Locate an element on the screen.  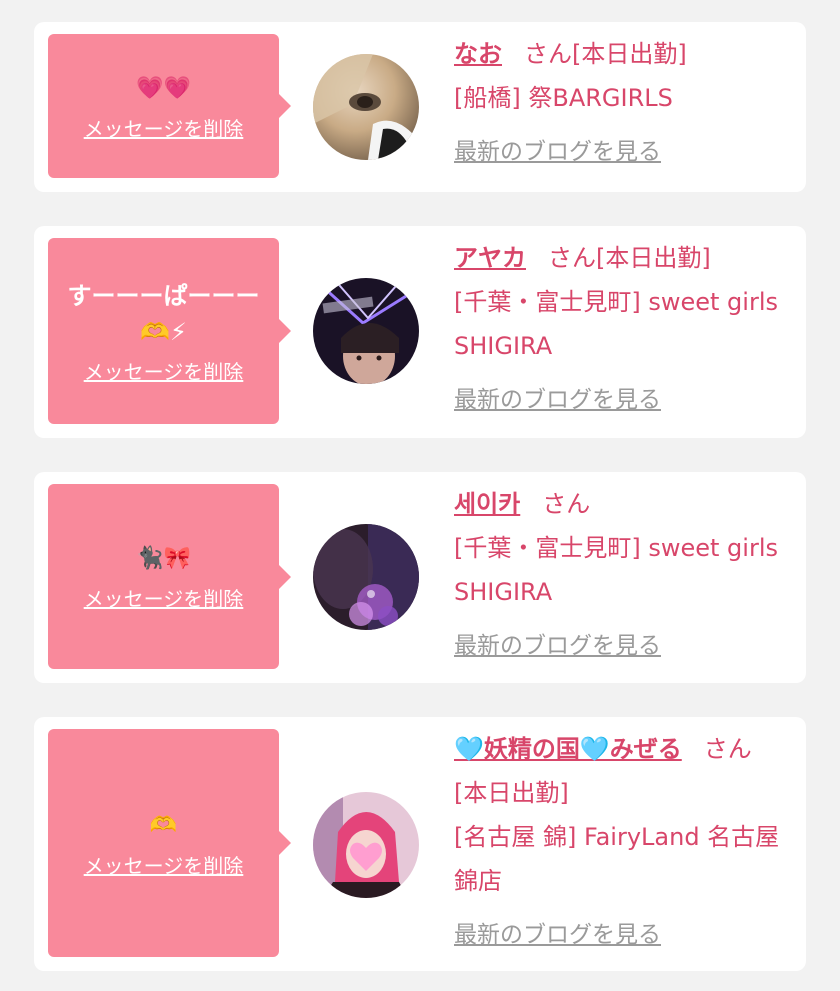
message-text: 💗💗 is located at coordinates (163, 88).